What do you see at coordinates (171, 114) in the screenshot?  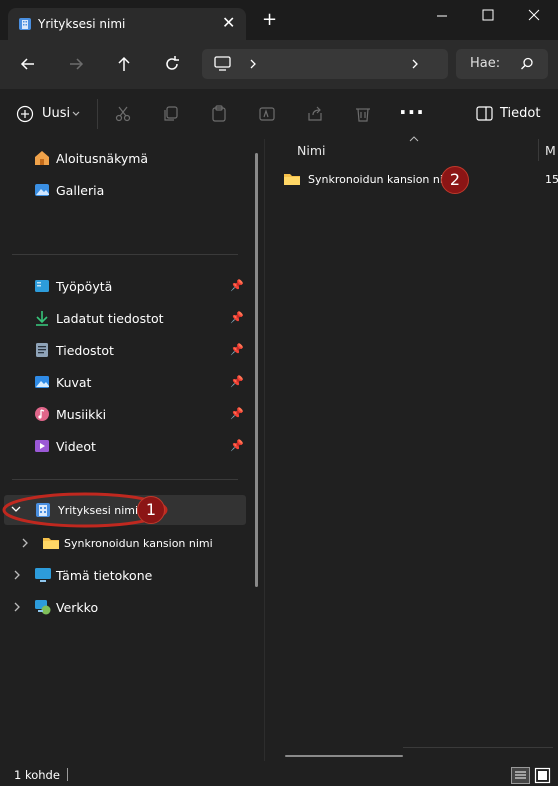 I see `copy-icon` at bounding box center [171, 114].